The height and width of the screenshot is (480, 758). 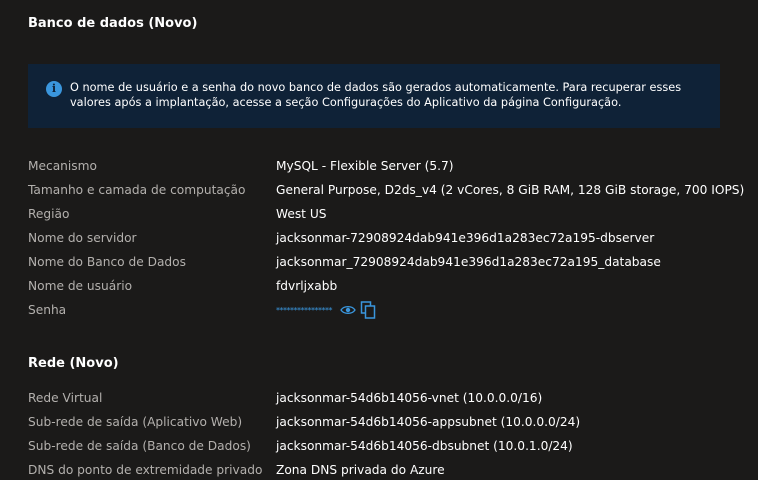 I want to click on detail-value: Zona DNS privada do Azure, so click(x=360, y=470).